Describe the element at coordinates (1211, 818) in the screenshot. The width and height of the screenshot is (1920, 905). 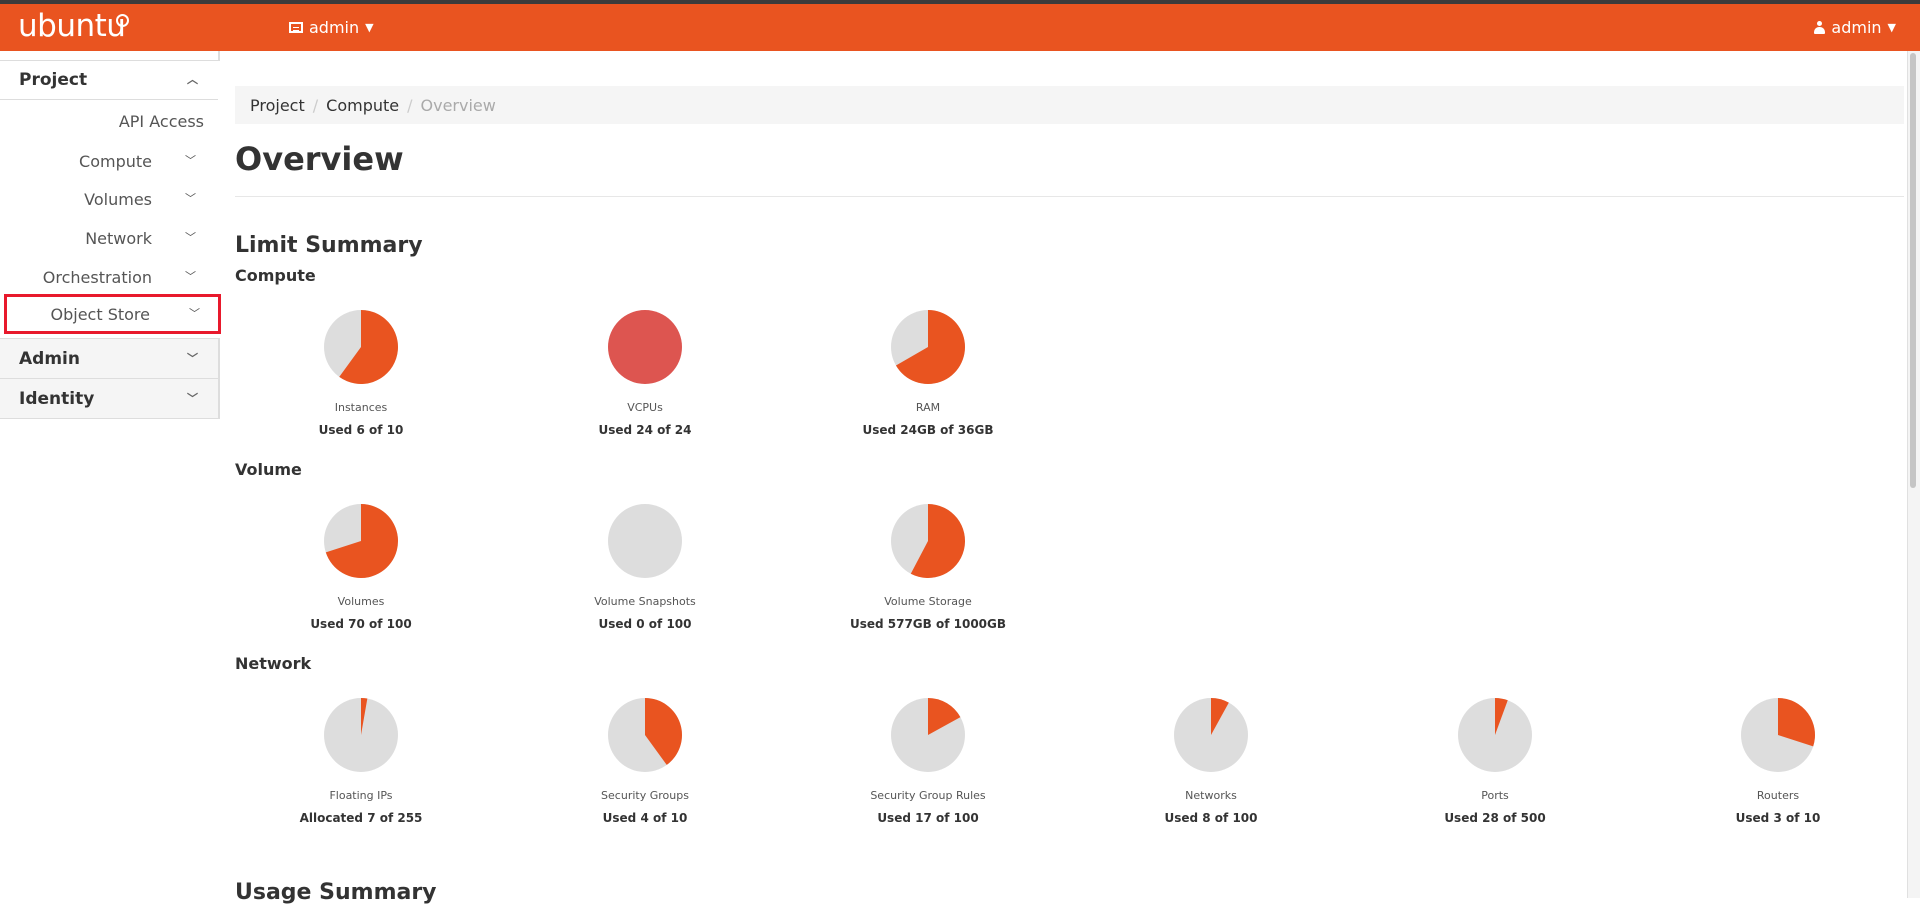
I see `pie-usage-text: Used 8 of 100` at that location.